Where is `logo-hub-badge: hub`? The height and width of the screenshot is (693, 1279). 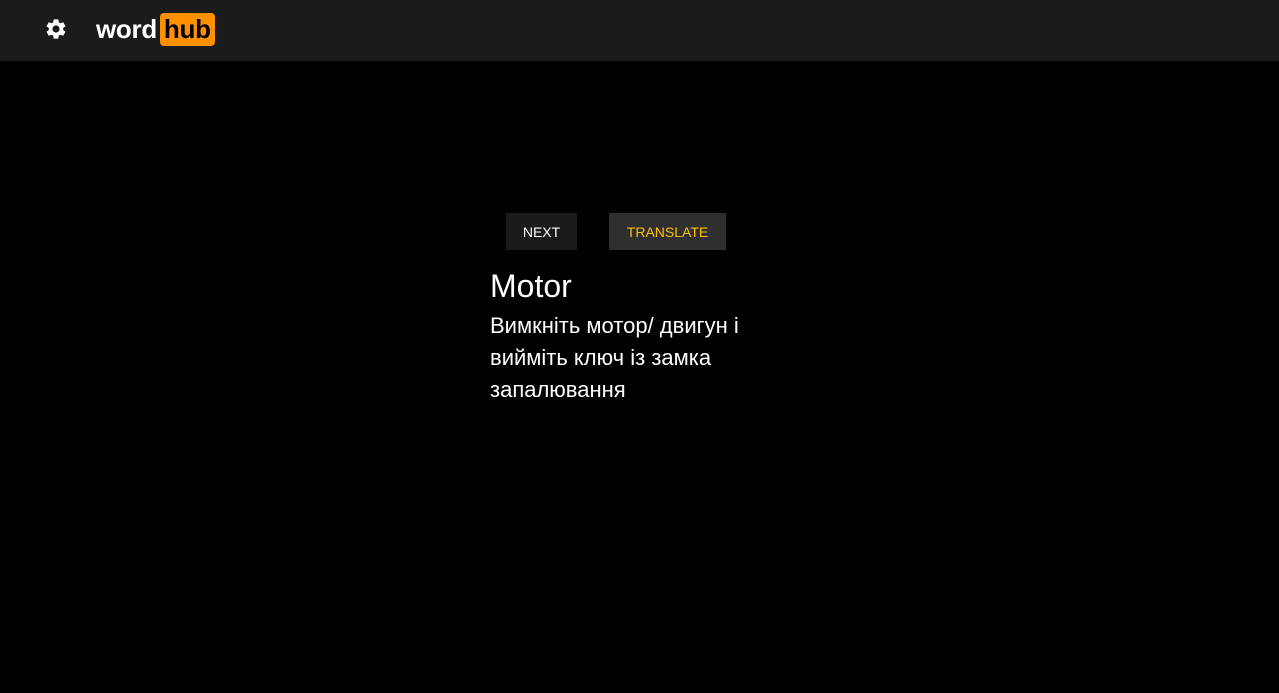 logo-hub-badge: hub is located at coordinates (187, 29).